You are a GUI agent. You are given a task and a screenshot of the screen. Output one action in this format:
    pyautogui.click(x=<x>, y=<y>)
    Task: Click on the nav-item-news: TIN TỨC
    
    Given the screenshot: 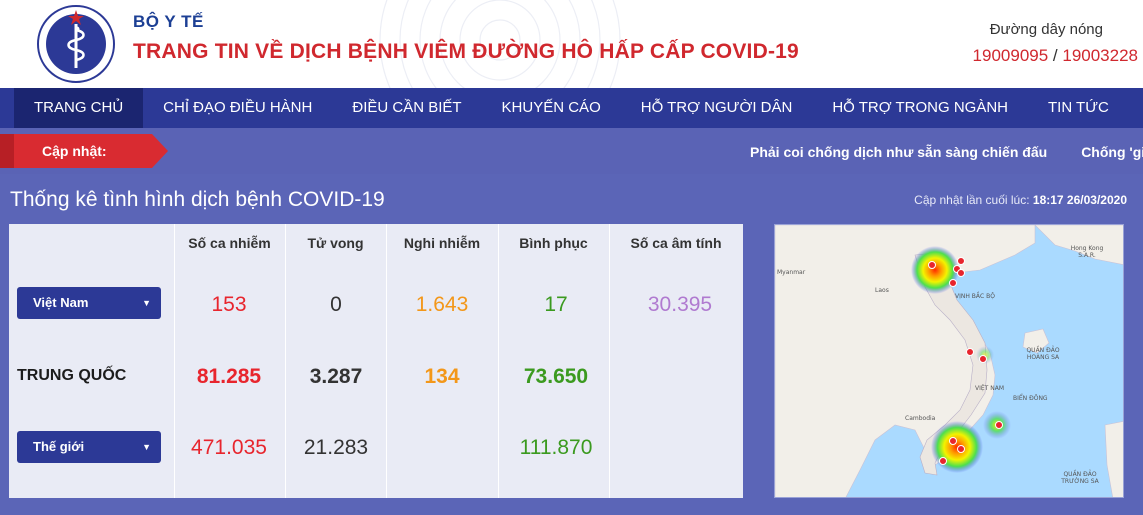 What is the action you would take?
    pyautogui.click(x=1078, y=108)
    